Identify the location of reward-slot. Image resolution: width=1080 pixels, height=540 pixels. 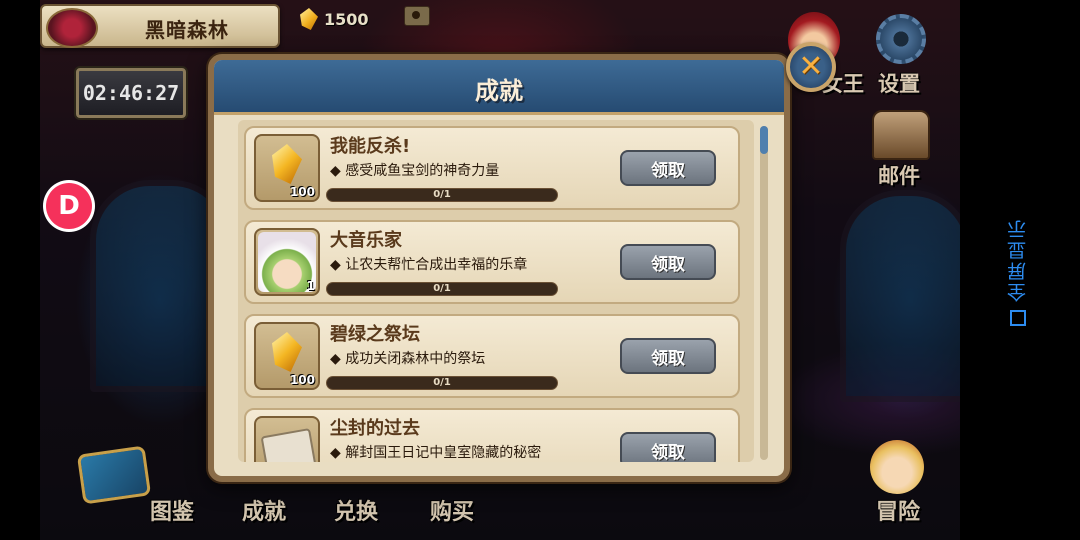
(287, 439).